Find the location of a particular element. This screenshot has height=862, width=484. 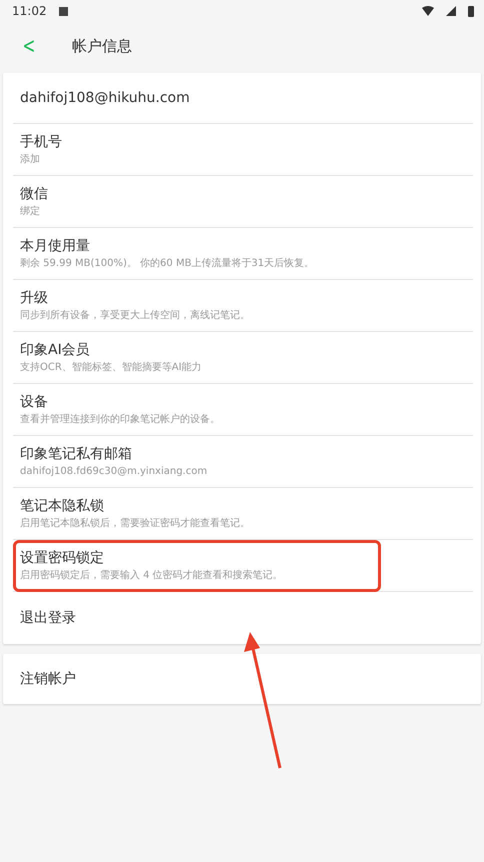

settings-item: 印象AI会员 支持OCR、智能标签、智能摘要等AI能力 is located at coordinates (243, 358).